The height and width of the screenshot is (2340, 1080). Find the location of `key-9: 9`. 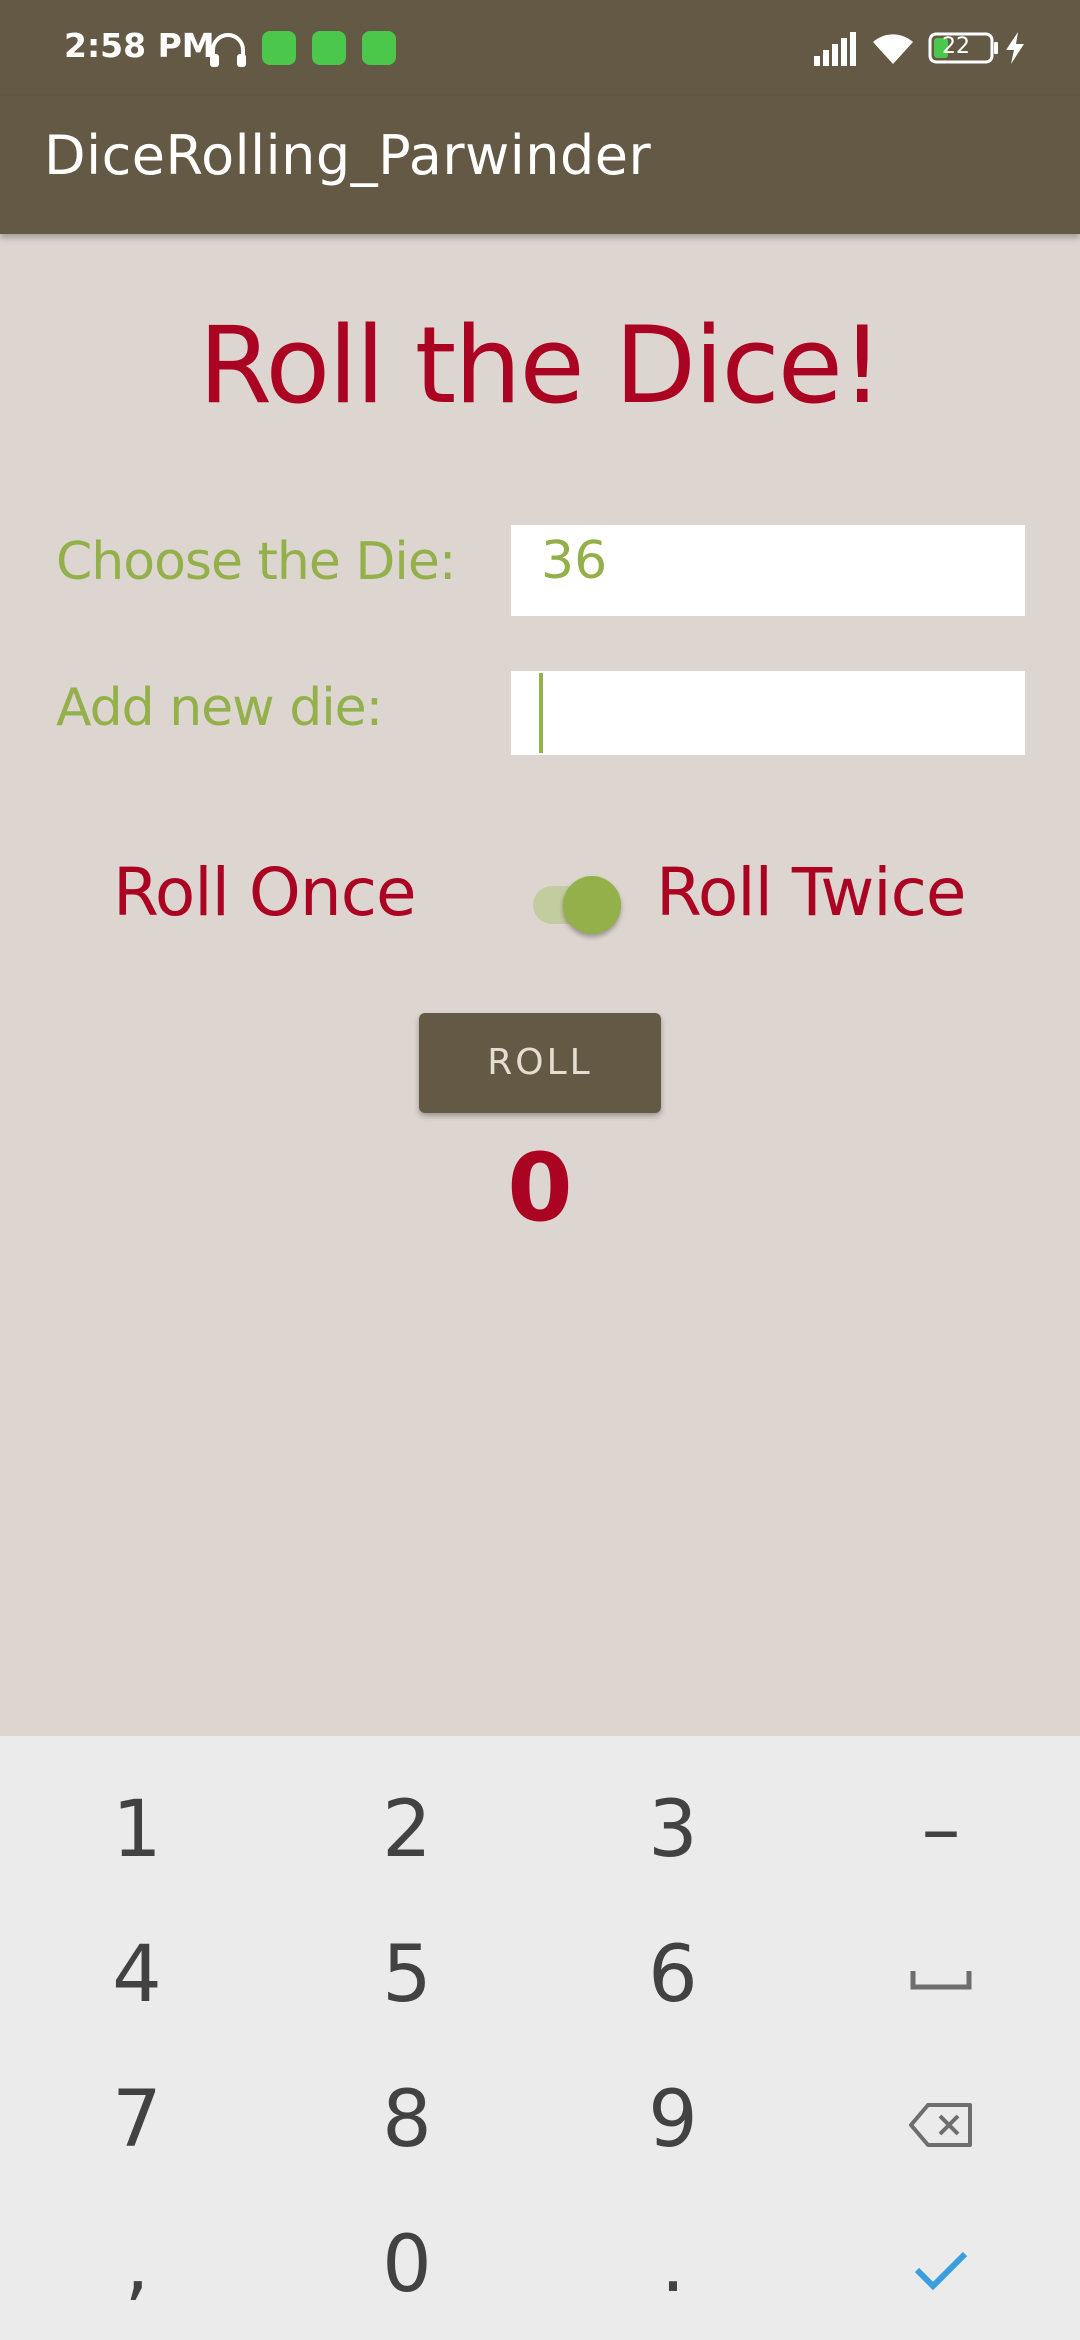

key-9: 9 is located at coordinates (673, 2120).